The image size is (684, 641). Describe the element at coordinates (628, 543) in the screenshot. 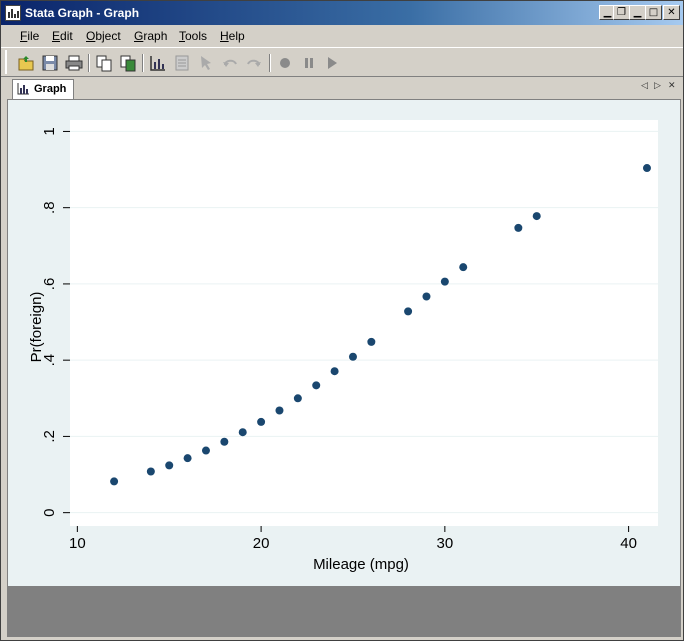

I see `x-tick-label: 40` at that location.